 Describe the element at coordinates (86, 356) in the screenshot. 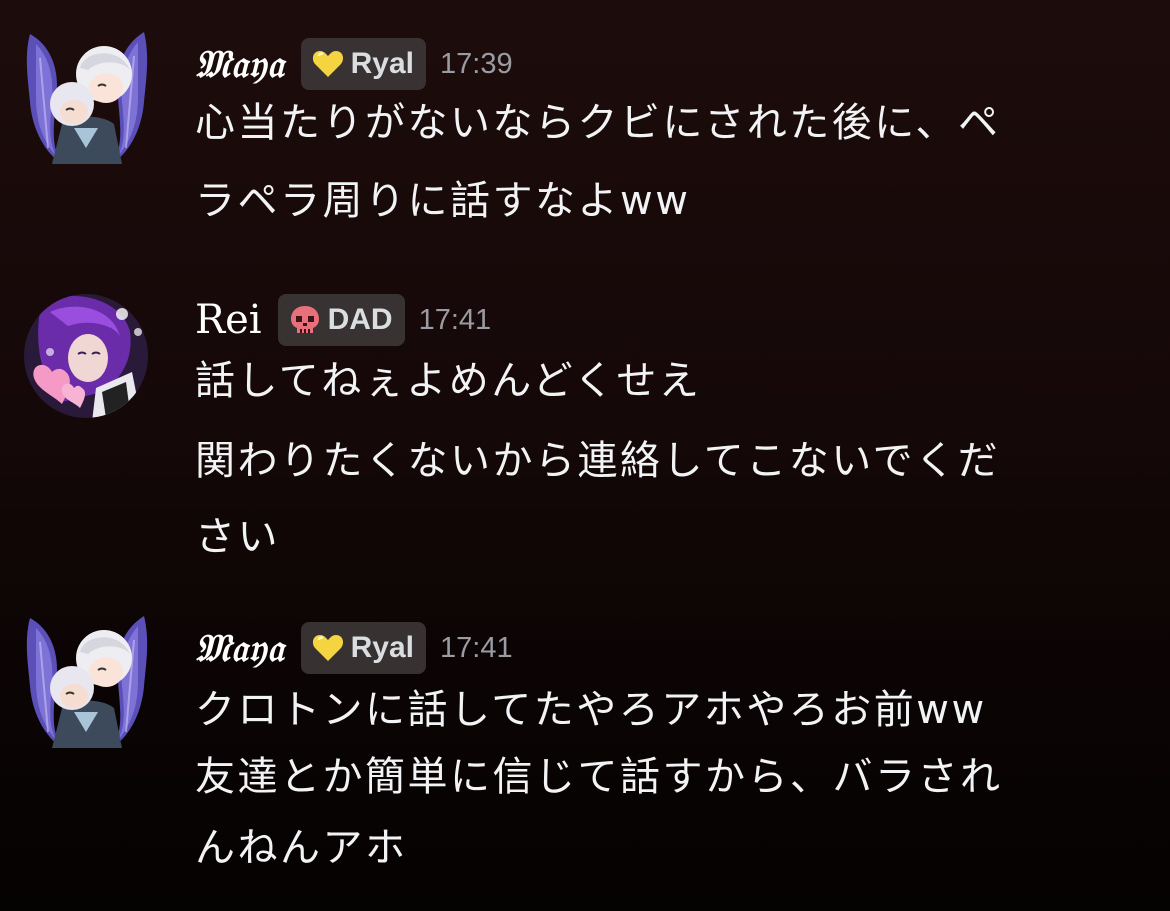

I see `rei-avatar` at that location.